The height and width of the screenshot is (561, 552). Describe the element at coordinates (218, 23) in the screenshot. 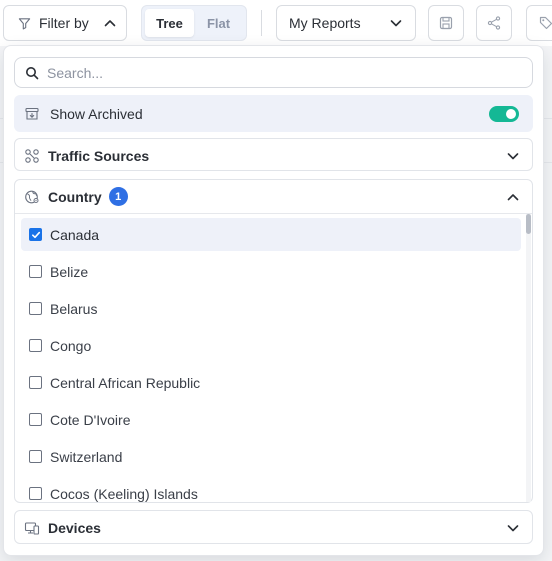

I see `tab-flat: Flat` at that location.